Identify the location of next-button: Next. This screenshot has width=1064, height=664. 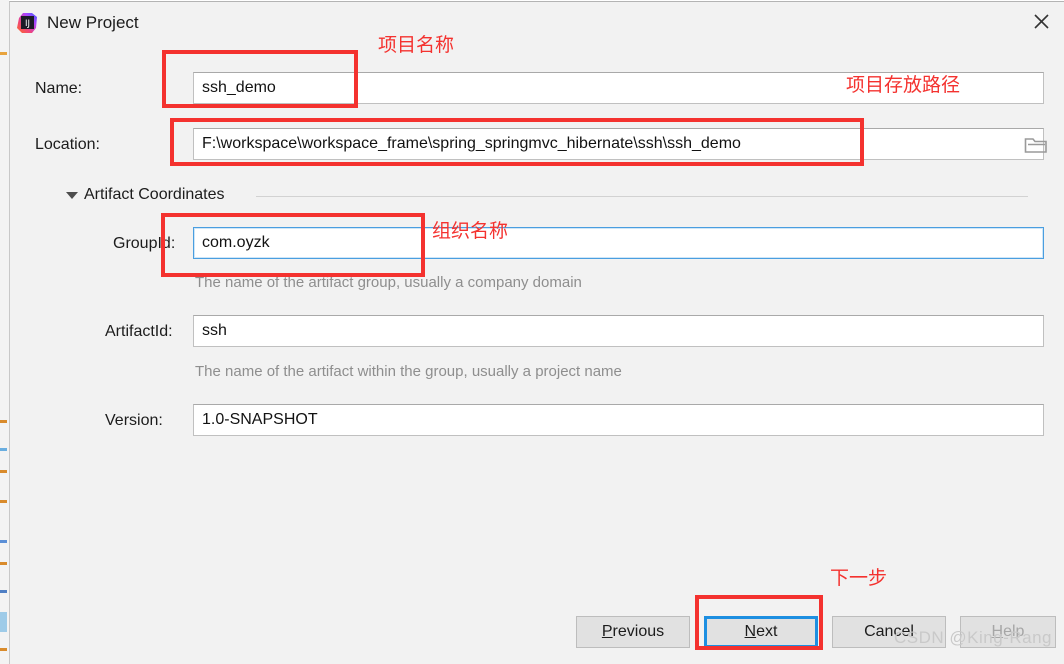
(761, 632).